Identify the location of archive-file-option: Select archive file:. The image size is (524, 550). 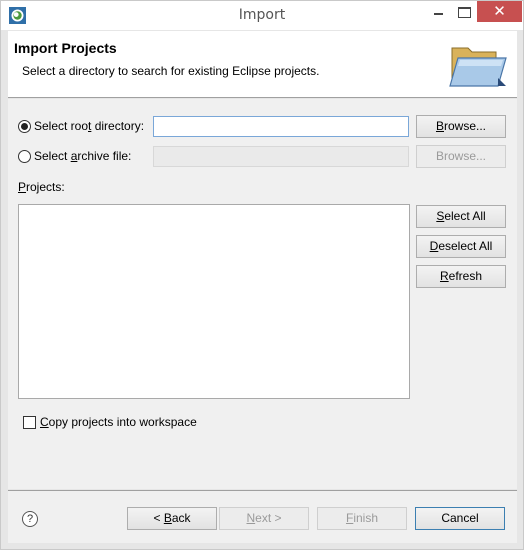
(74, 156).